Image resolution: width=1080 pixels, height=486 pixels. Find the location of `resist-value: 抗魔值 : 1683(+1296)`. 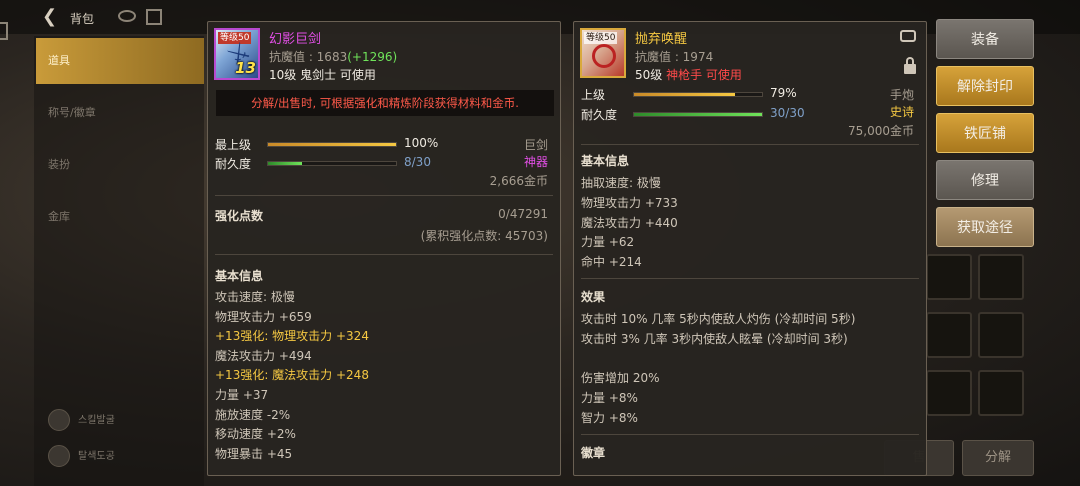

resist-value: 抗魔值 : 1683(+1296) is located at coordinates (333, 56).